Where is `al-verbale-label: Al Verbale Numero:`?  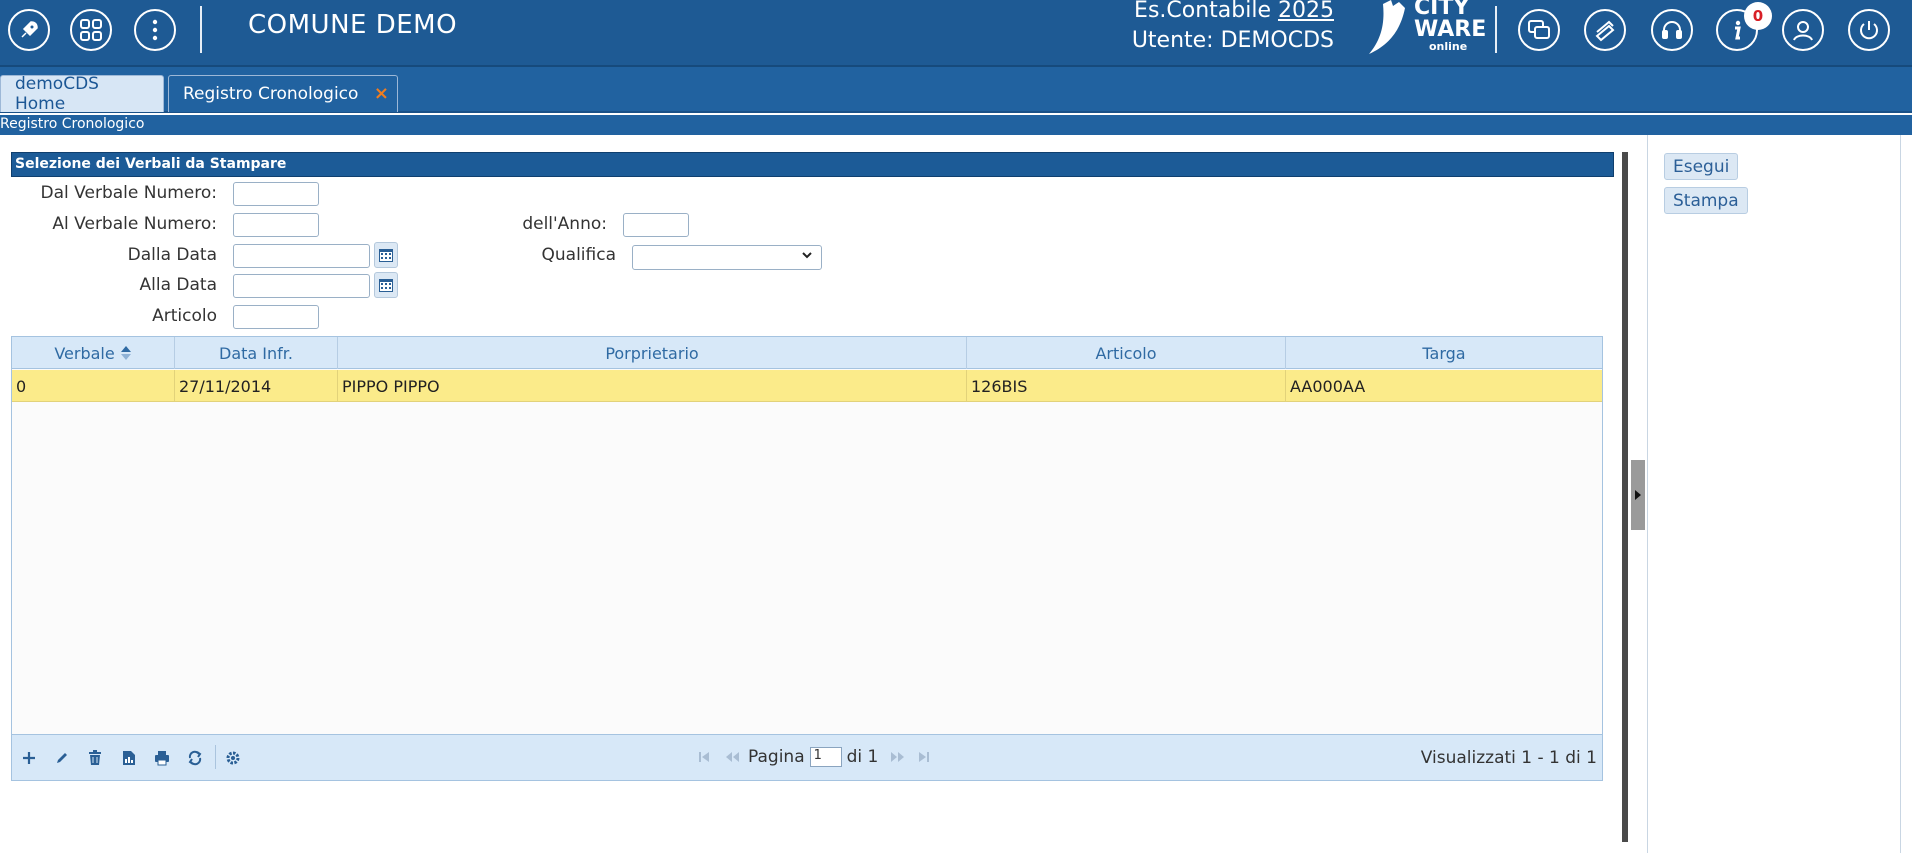
al-verbale-label: Al Verbale Numero: is located at coordinates (134, 224).